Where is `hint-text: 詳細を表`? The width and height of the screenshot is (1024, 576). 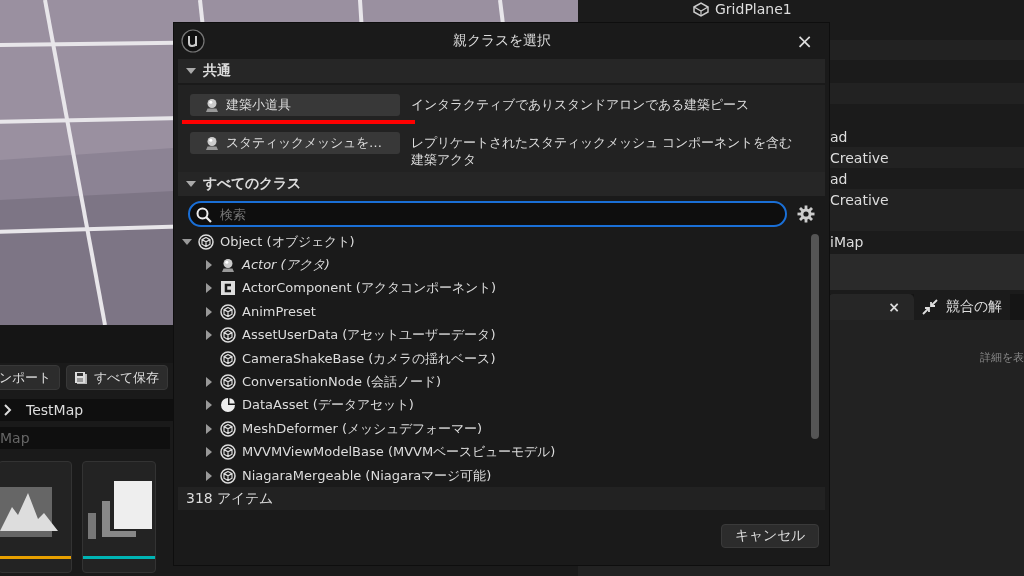 hint-text: 詳細を表 is located at coordinates (1002, 357).